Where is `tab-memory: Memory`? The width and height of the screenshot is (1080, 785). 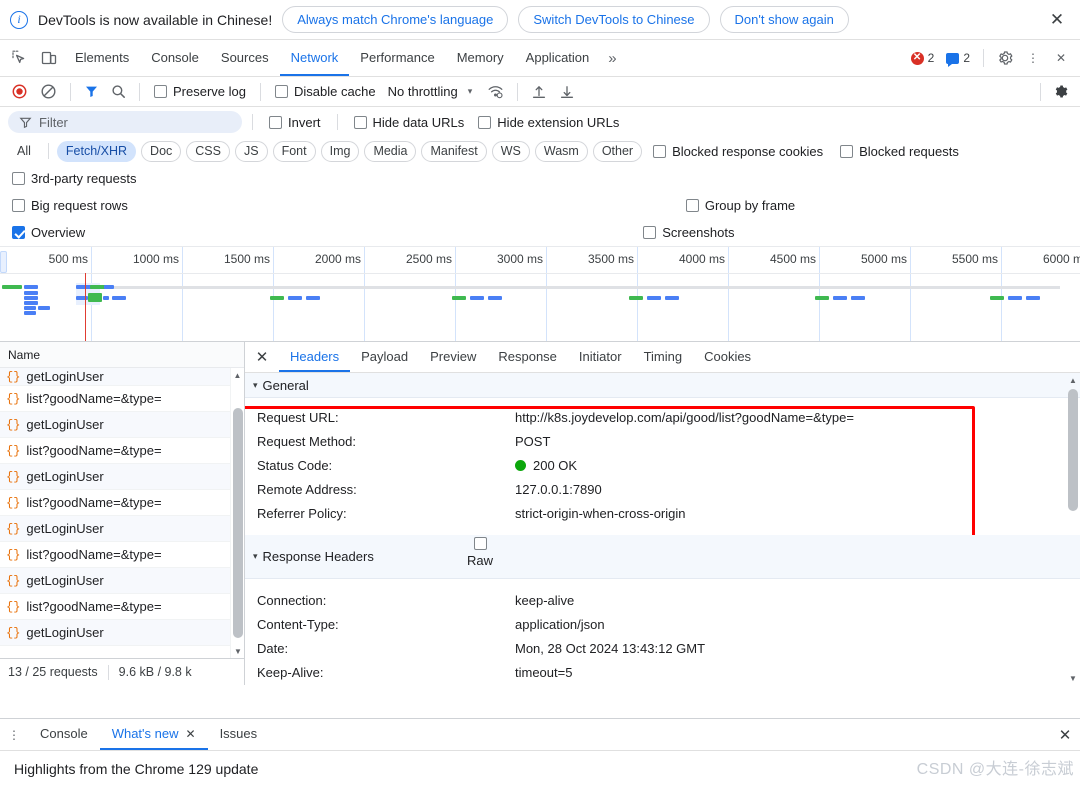 tab-memory: Memory is located at coordinates (480, 58).